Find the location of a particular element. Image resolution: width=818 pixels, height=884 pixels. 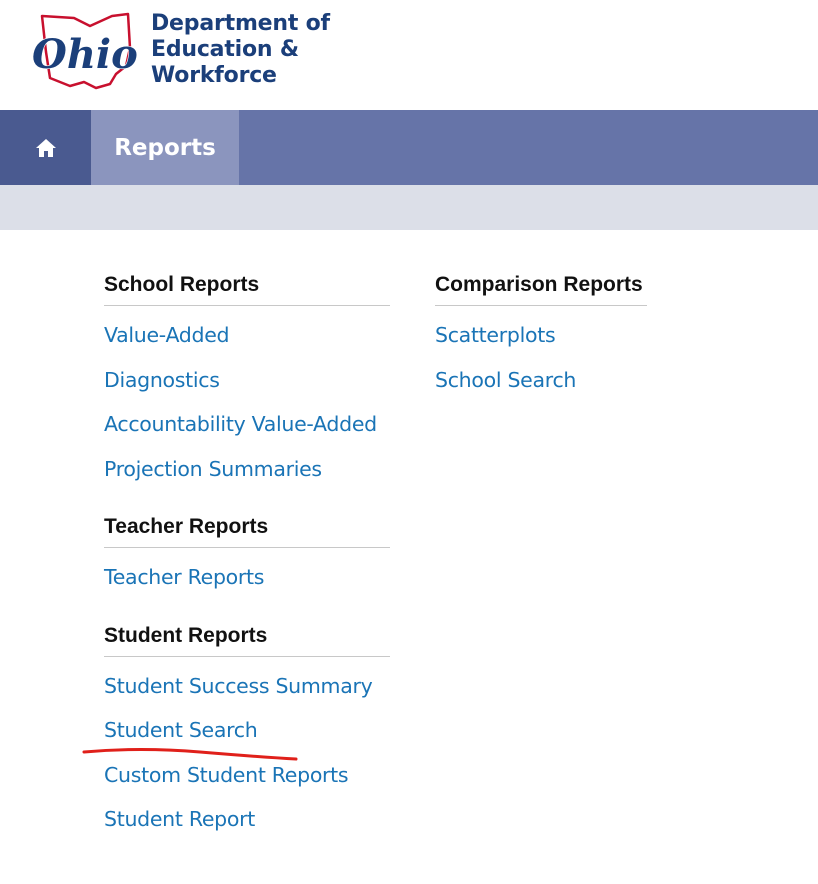

link-list: Scatterplots School Search is located at coordinates (541, 357).